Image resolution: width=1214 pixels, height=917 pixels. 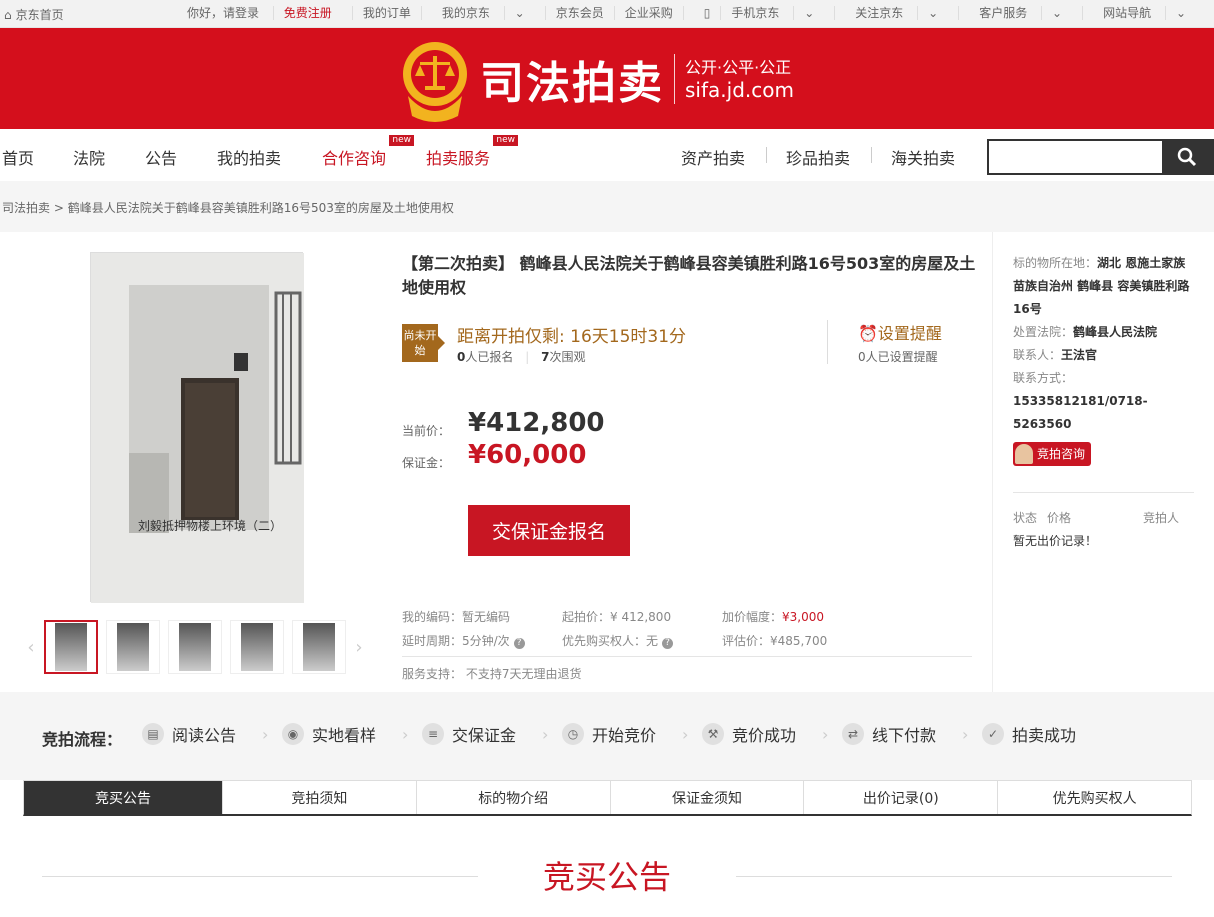 I want to click on login-link: 你好，请登录 免费注册, so click(x=259, y=13).